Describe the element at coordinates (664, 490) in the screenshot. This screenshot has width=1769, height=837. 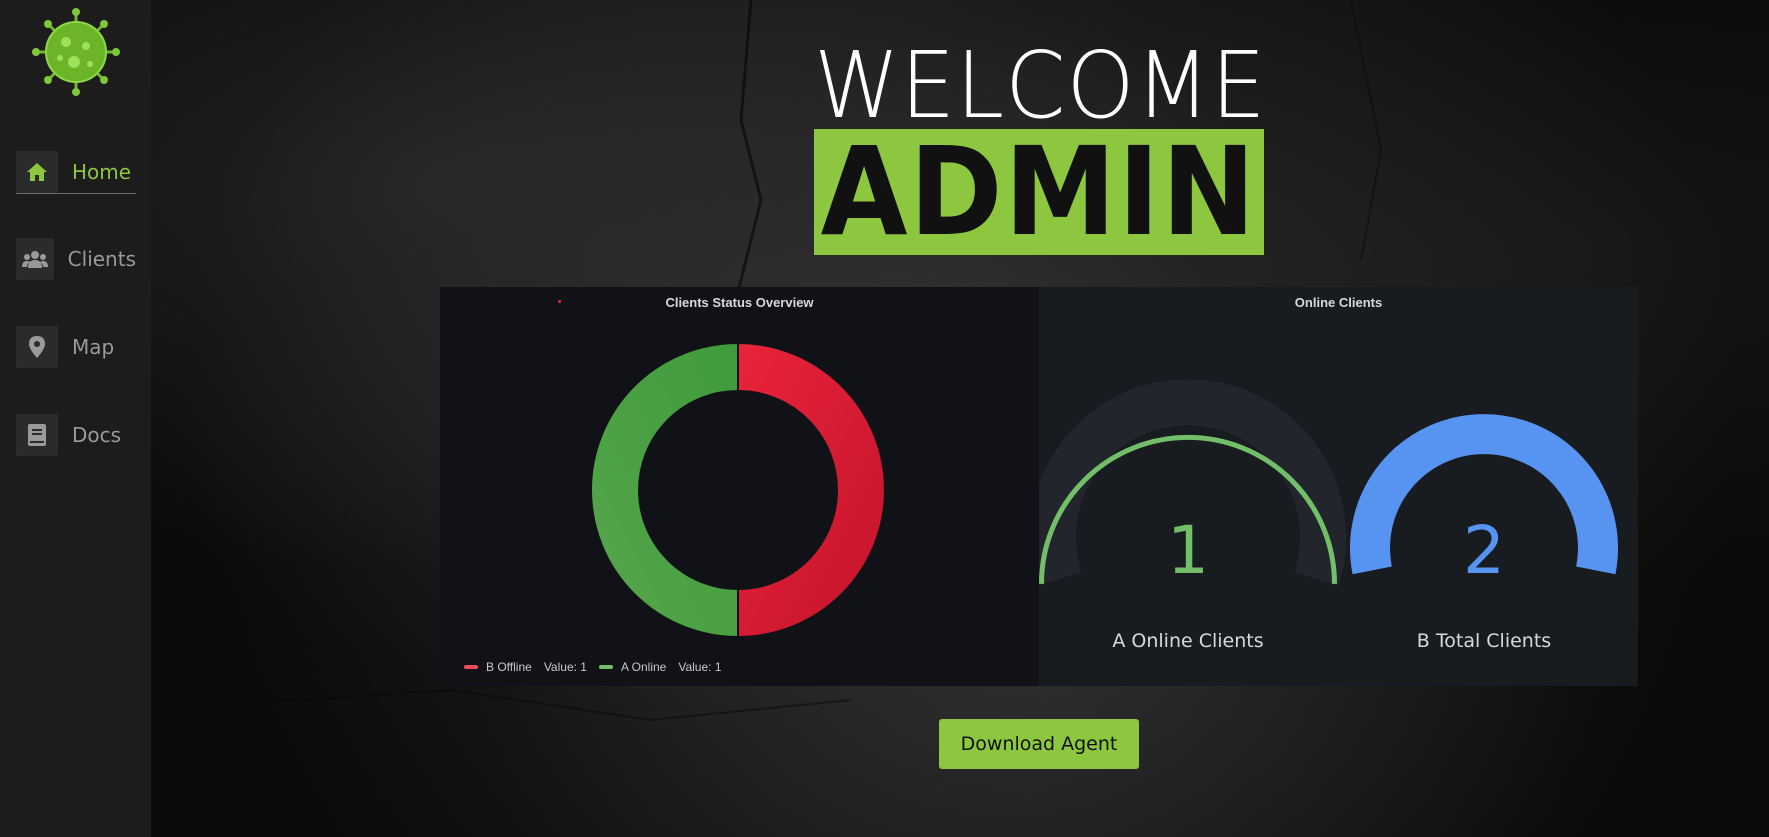
I see `donut-slice-a-online` at that location.